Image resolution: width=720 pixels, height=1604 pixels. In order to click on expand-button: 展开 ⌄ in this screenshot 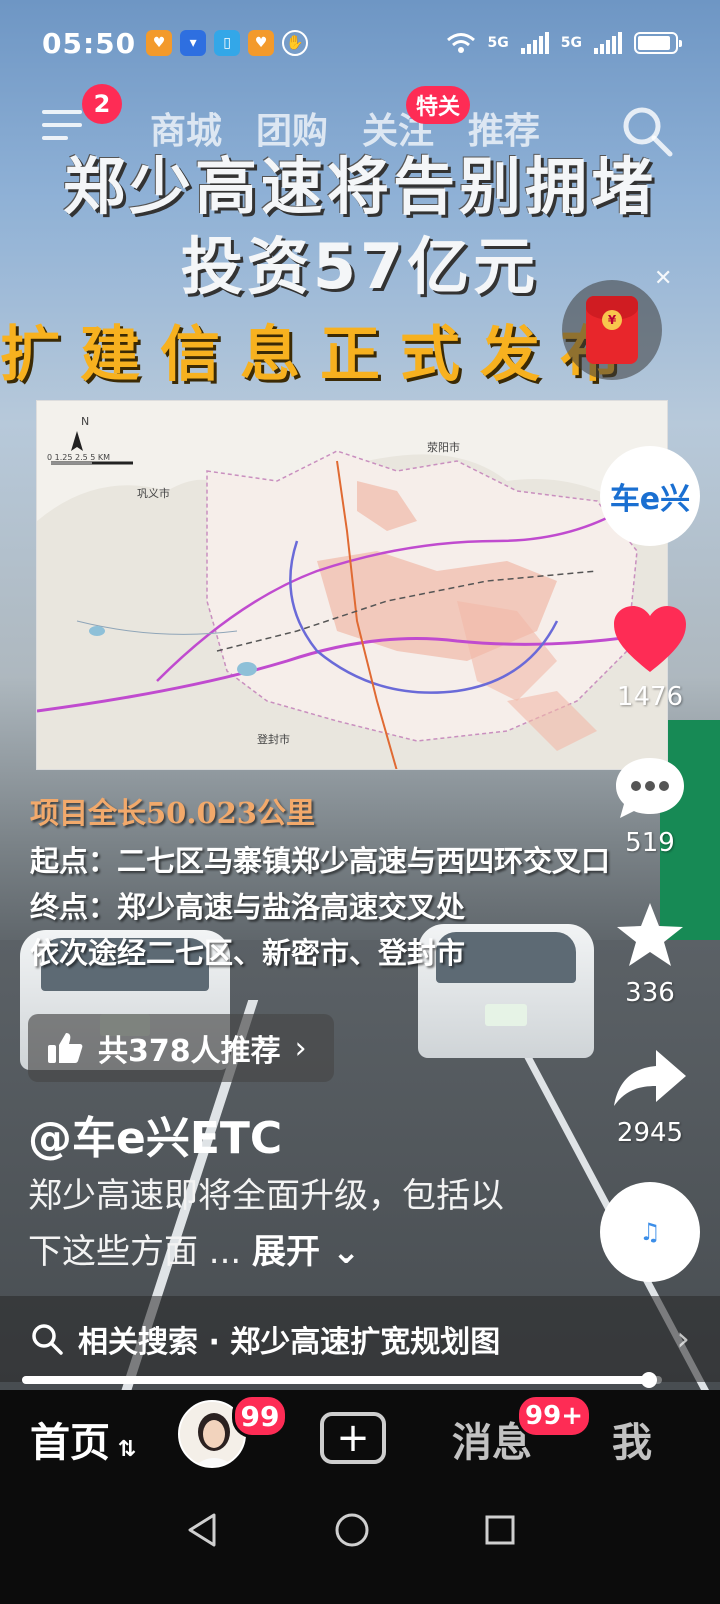, I will do `click(306, 1252)`.